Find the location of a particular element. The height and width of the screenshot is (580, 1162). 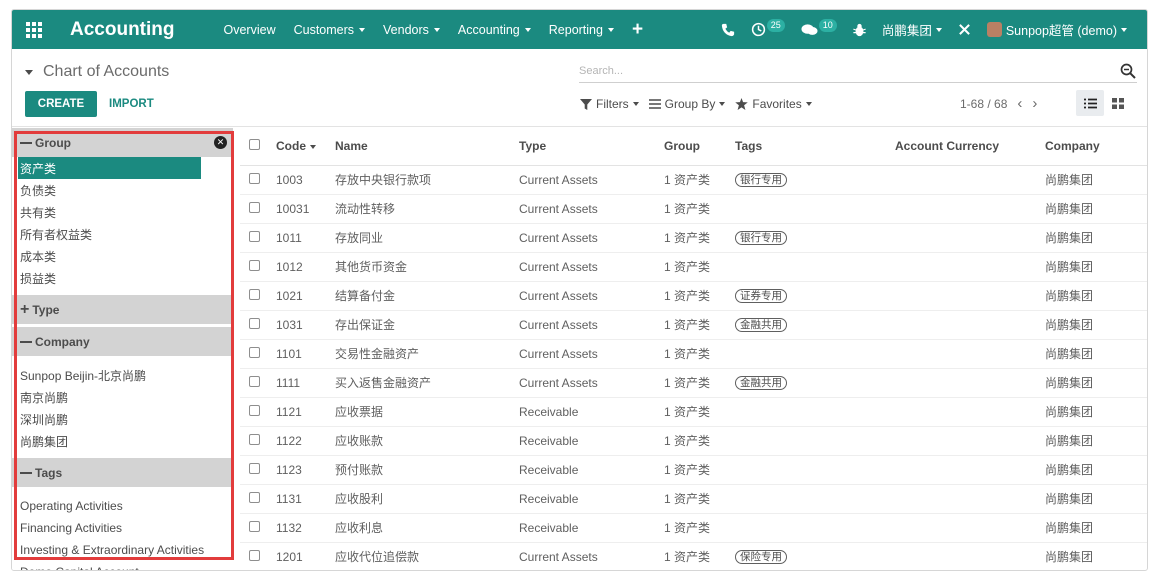

app-title: Accounting is located at coordinates (122, 30).